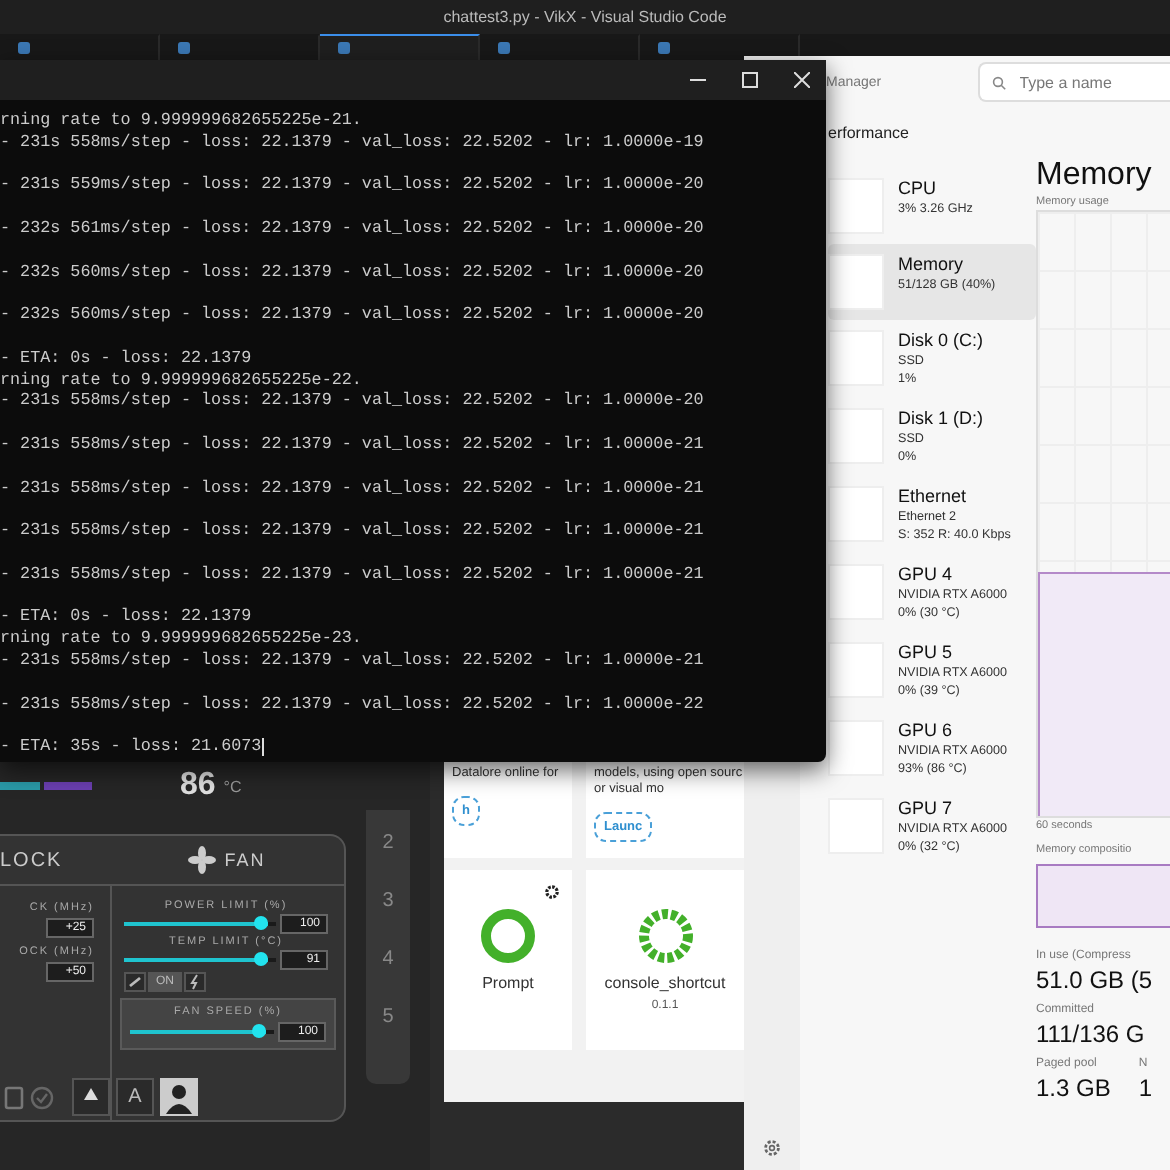 This screenshot has height=1170, width=1170. What do you see at coordinates (202, 860) in the screenshot?
I see `fan-icon` at bounding box center [202, 860].